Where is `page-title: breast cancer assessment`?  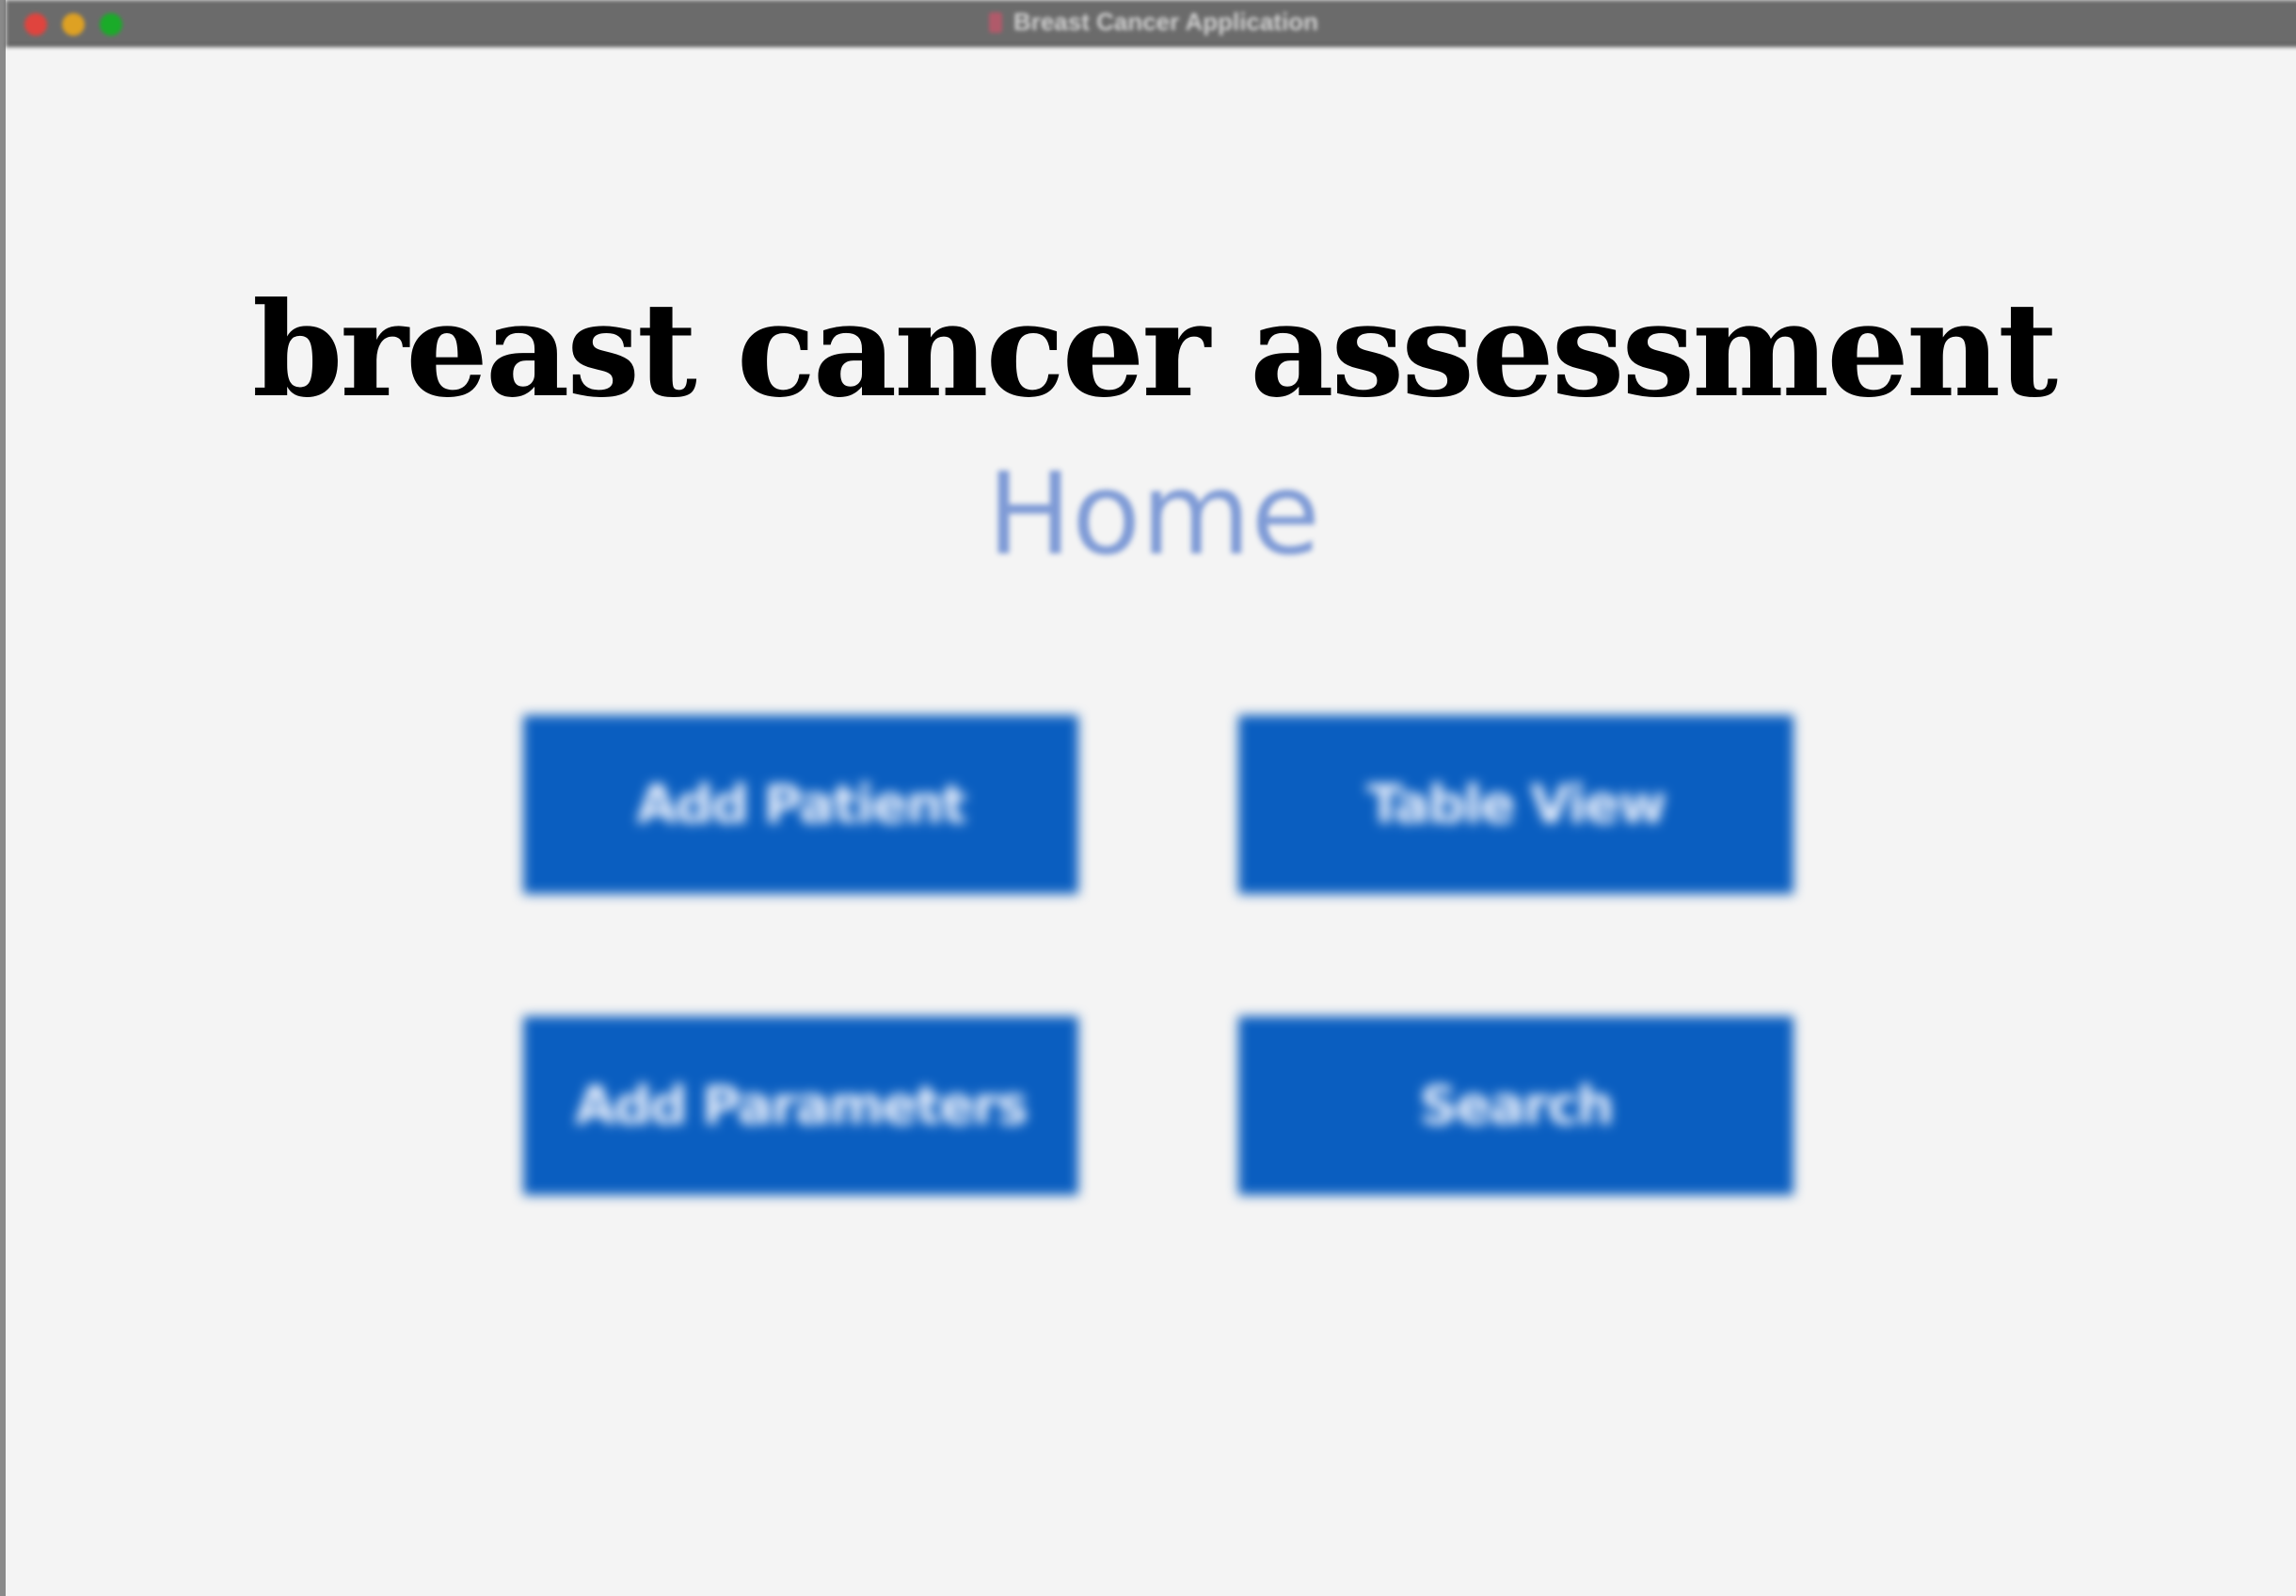 page-title: breast cancer assessment is located at coordinates (1154, 349).